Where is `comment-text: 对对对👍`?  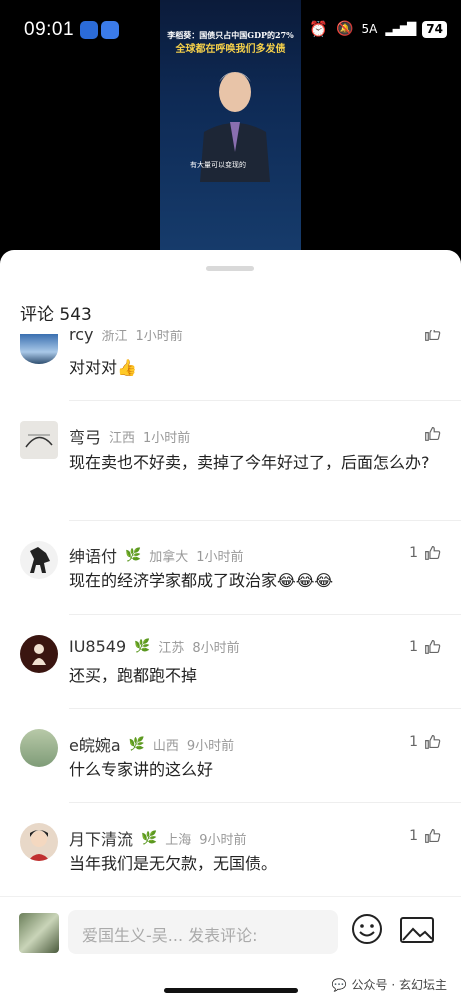
comment-text: 对对对👍 is located at coordinates (103, 367).